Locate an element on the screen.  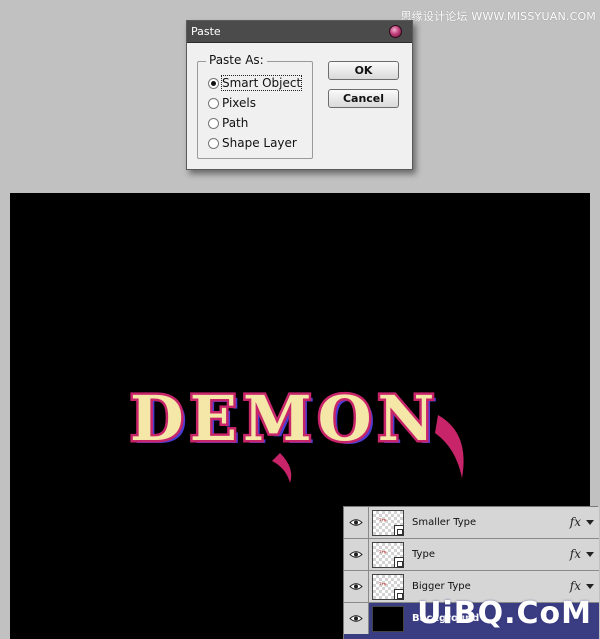
dialog-title: Paste is located at coordinates (206, 31).